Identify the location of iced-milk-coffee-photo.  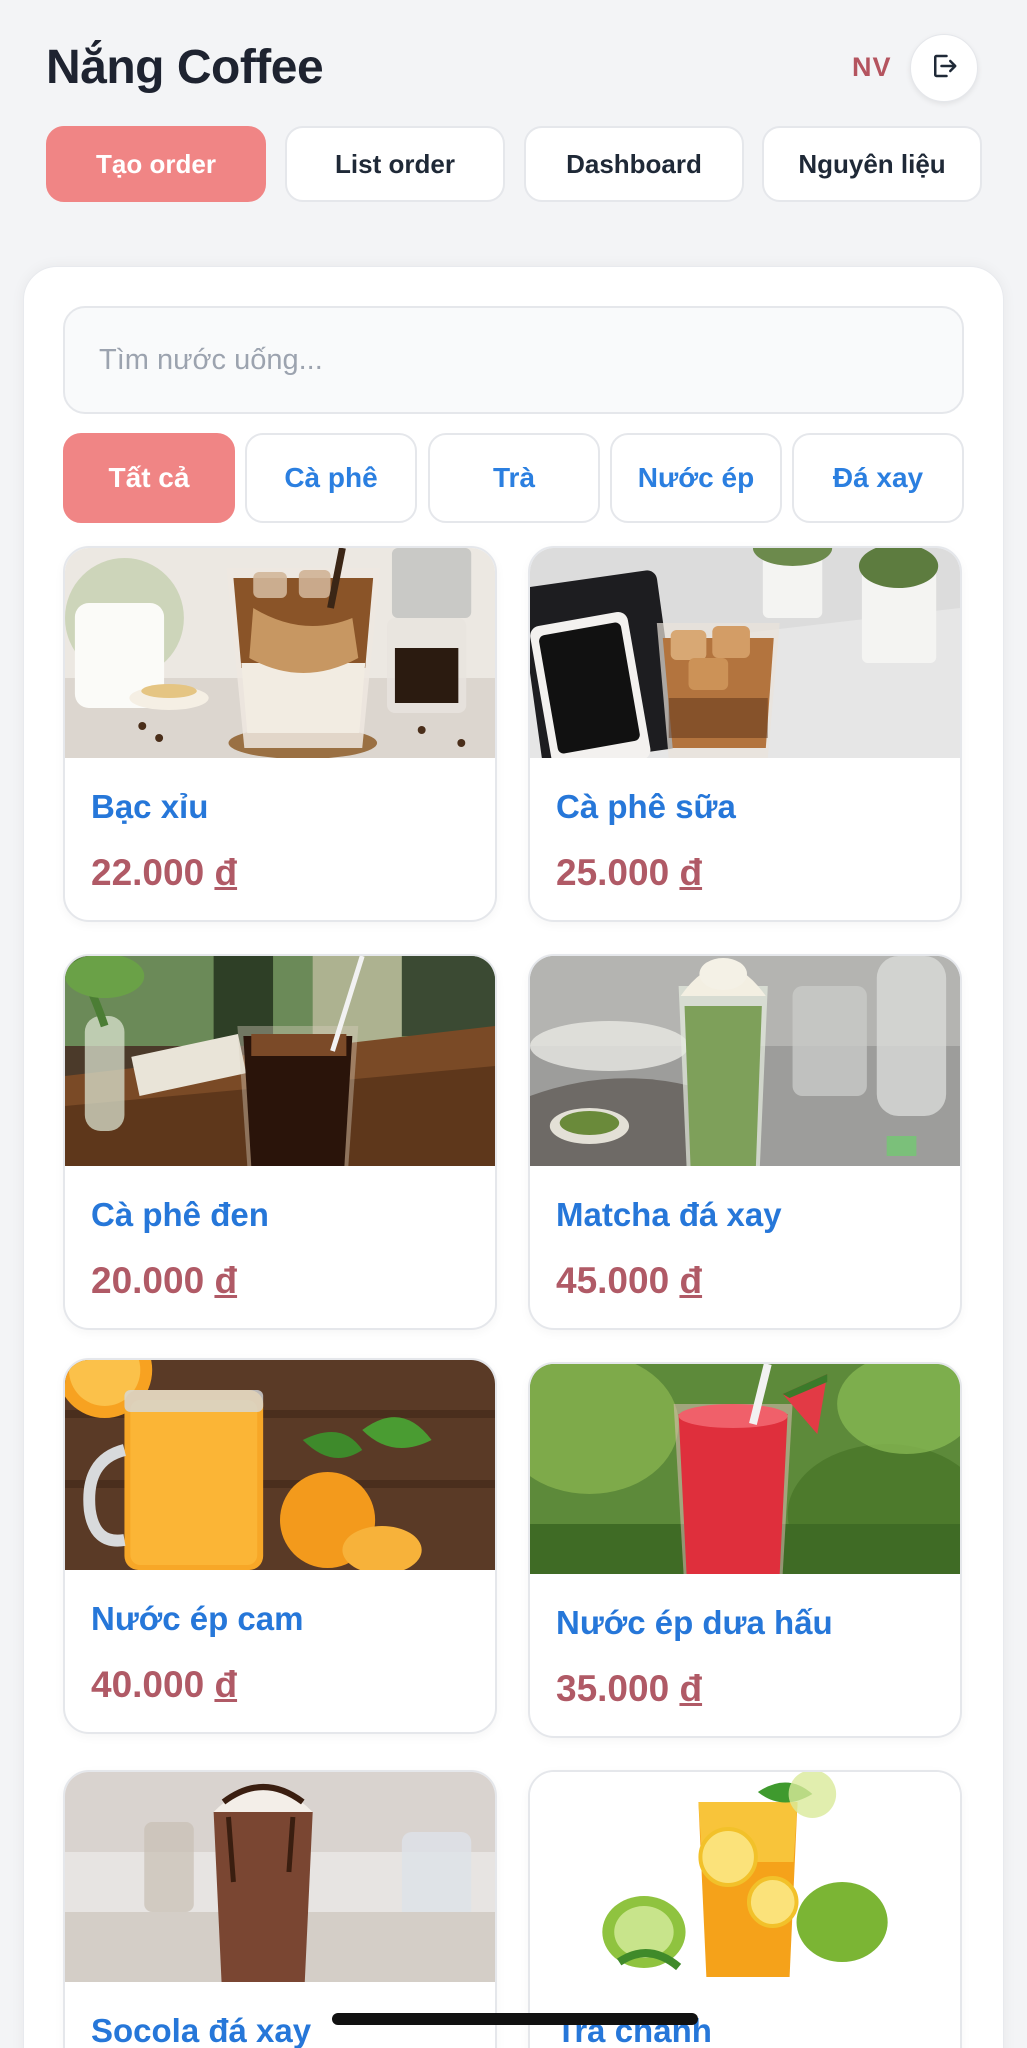
(280, 653).